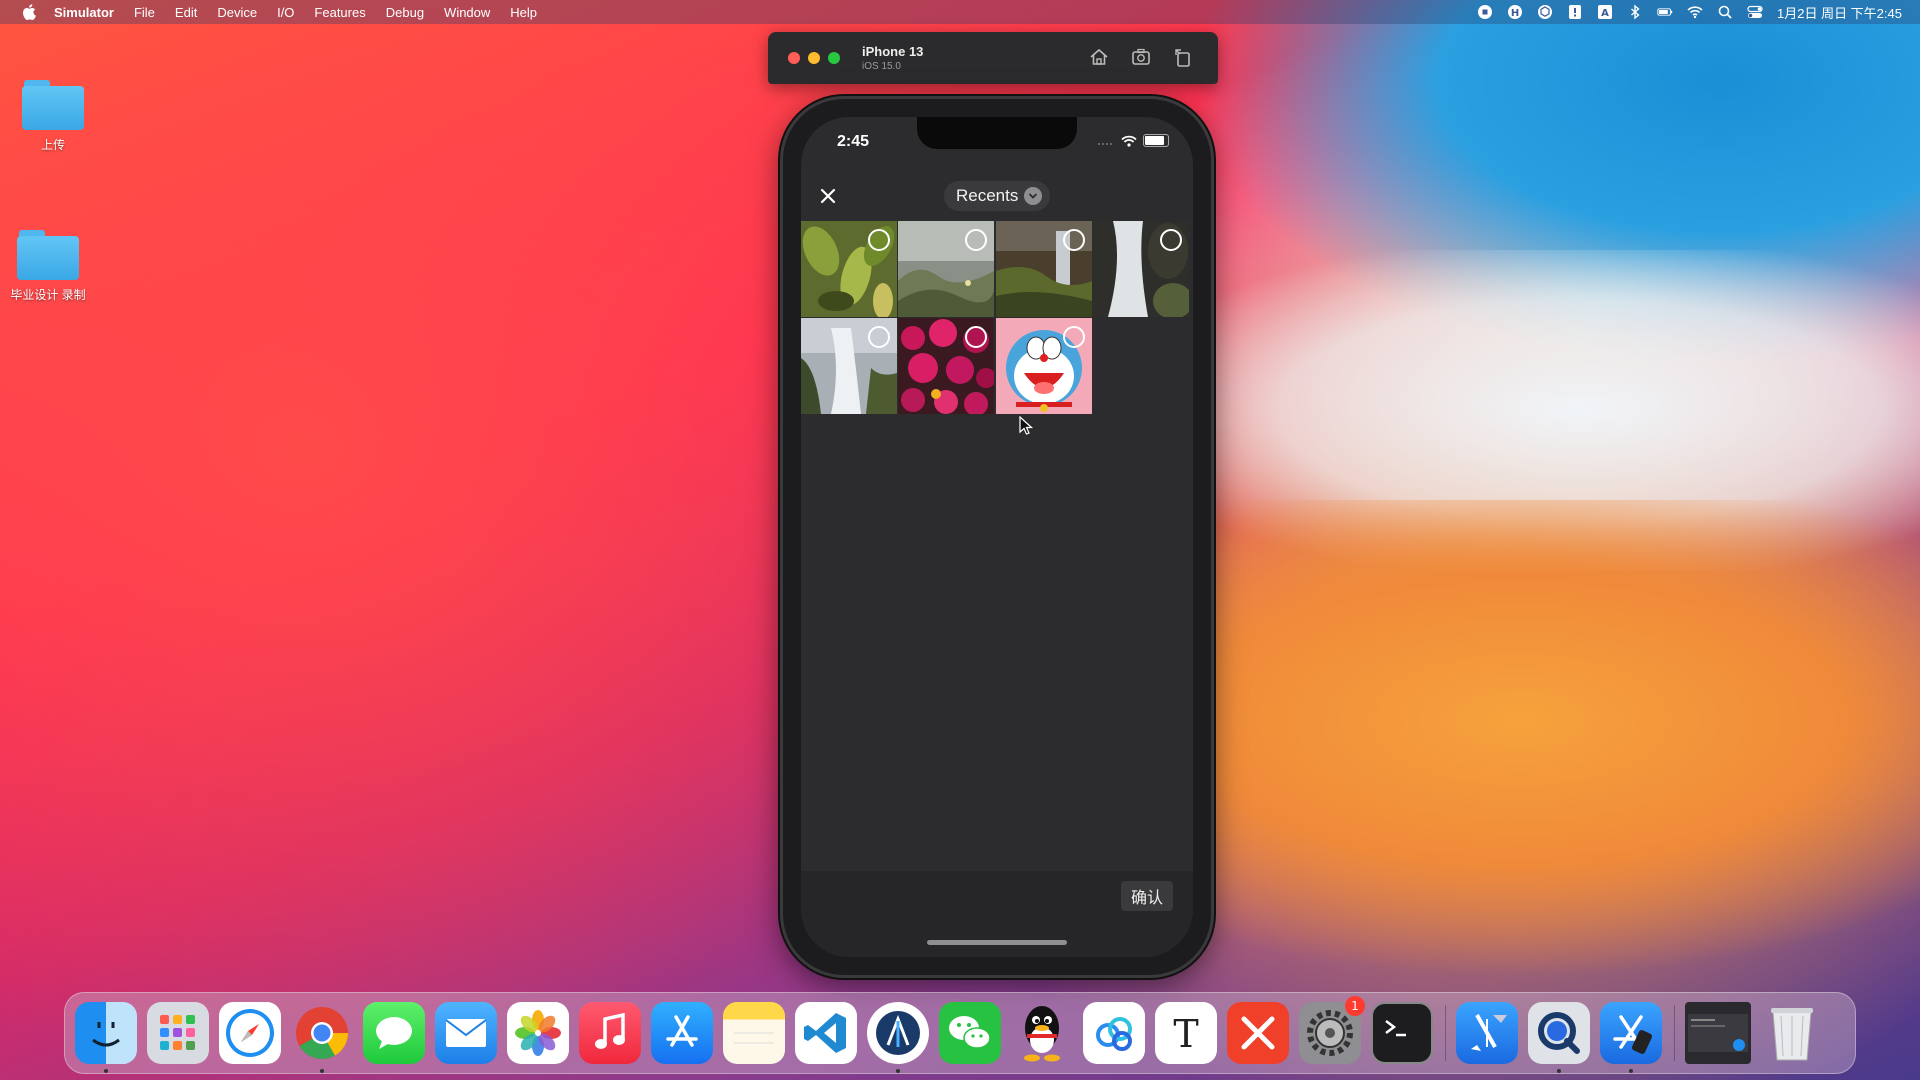 The image size is (1920, 1080). What do you see at coordinates (1105, 143) in the screenshot?
I see `cellular-icon` at bounding box center [1105, 143].